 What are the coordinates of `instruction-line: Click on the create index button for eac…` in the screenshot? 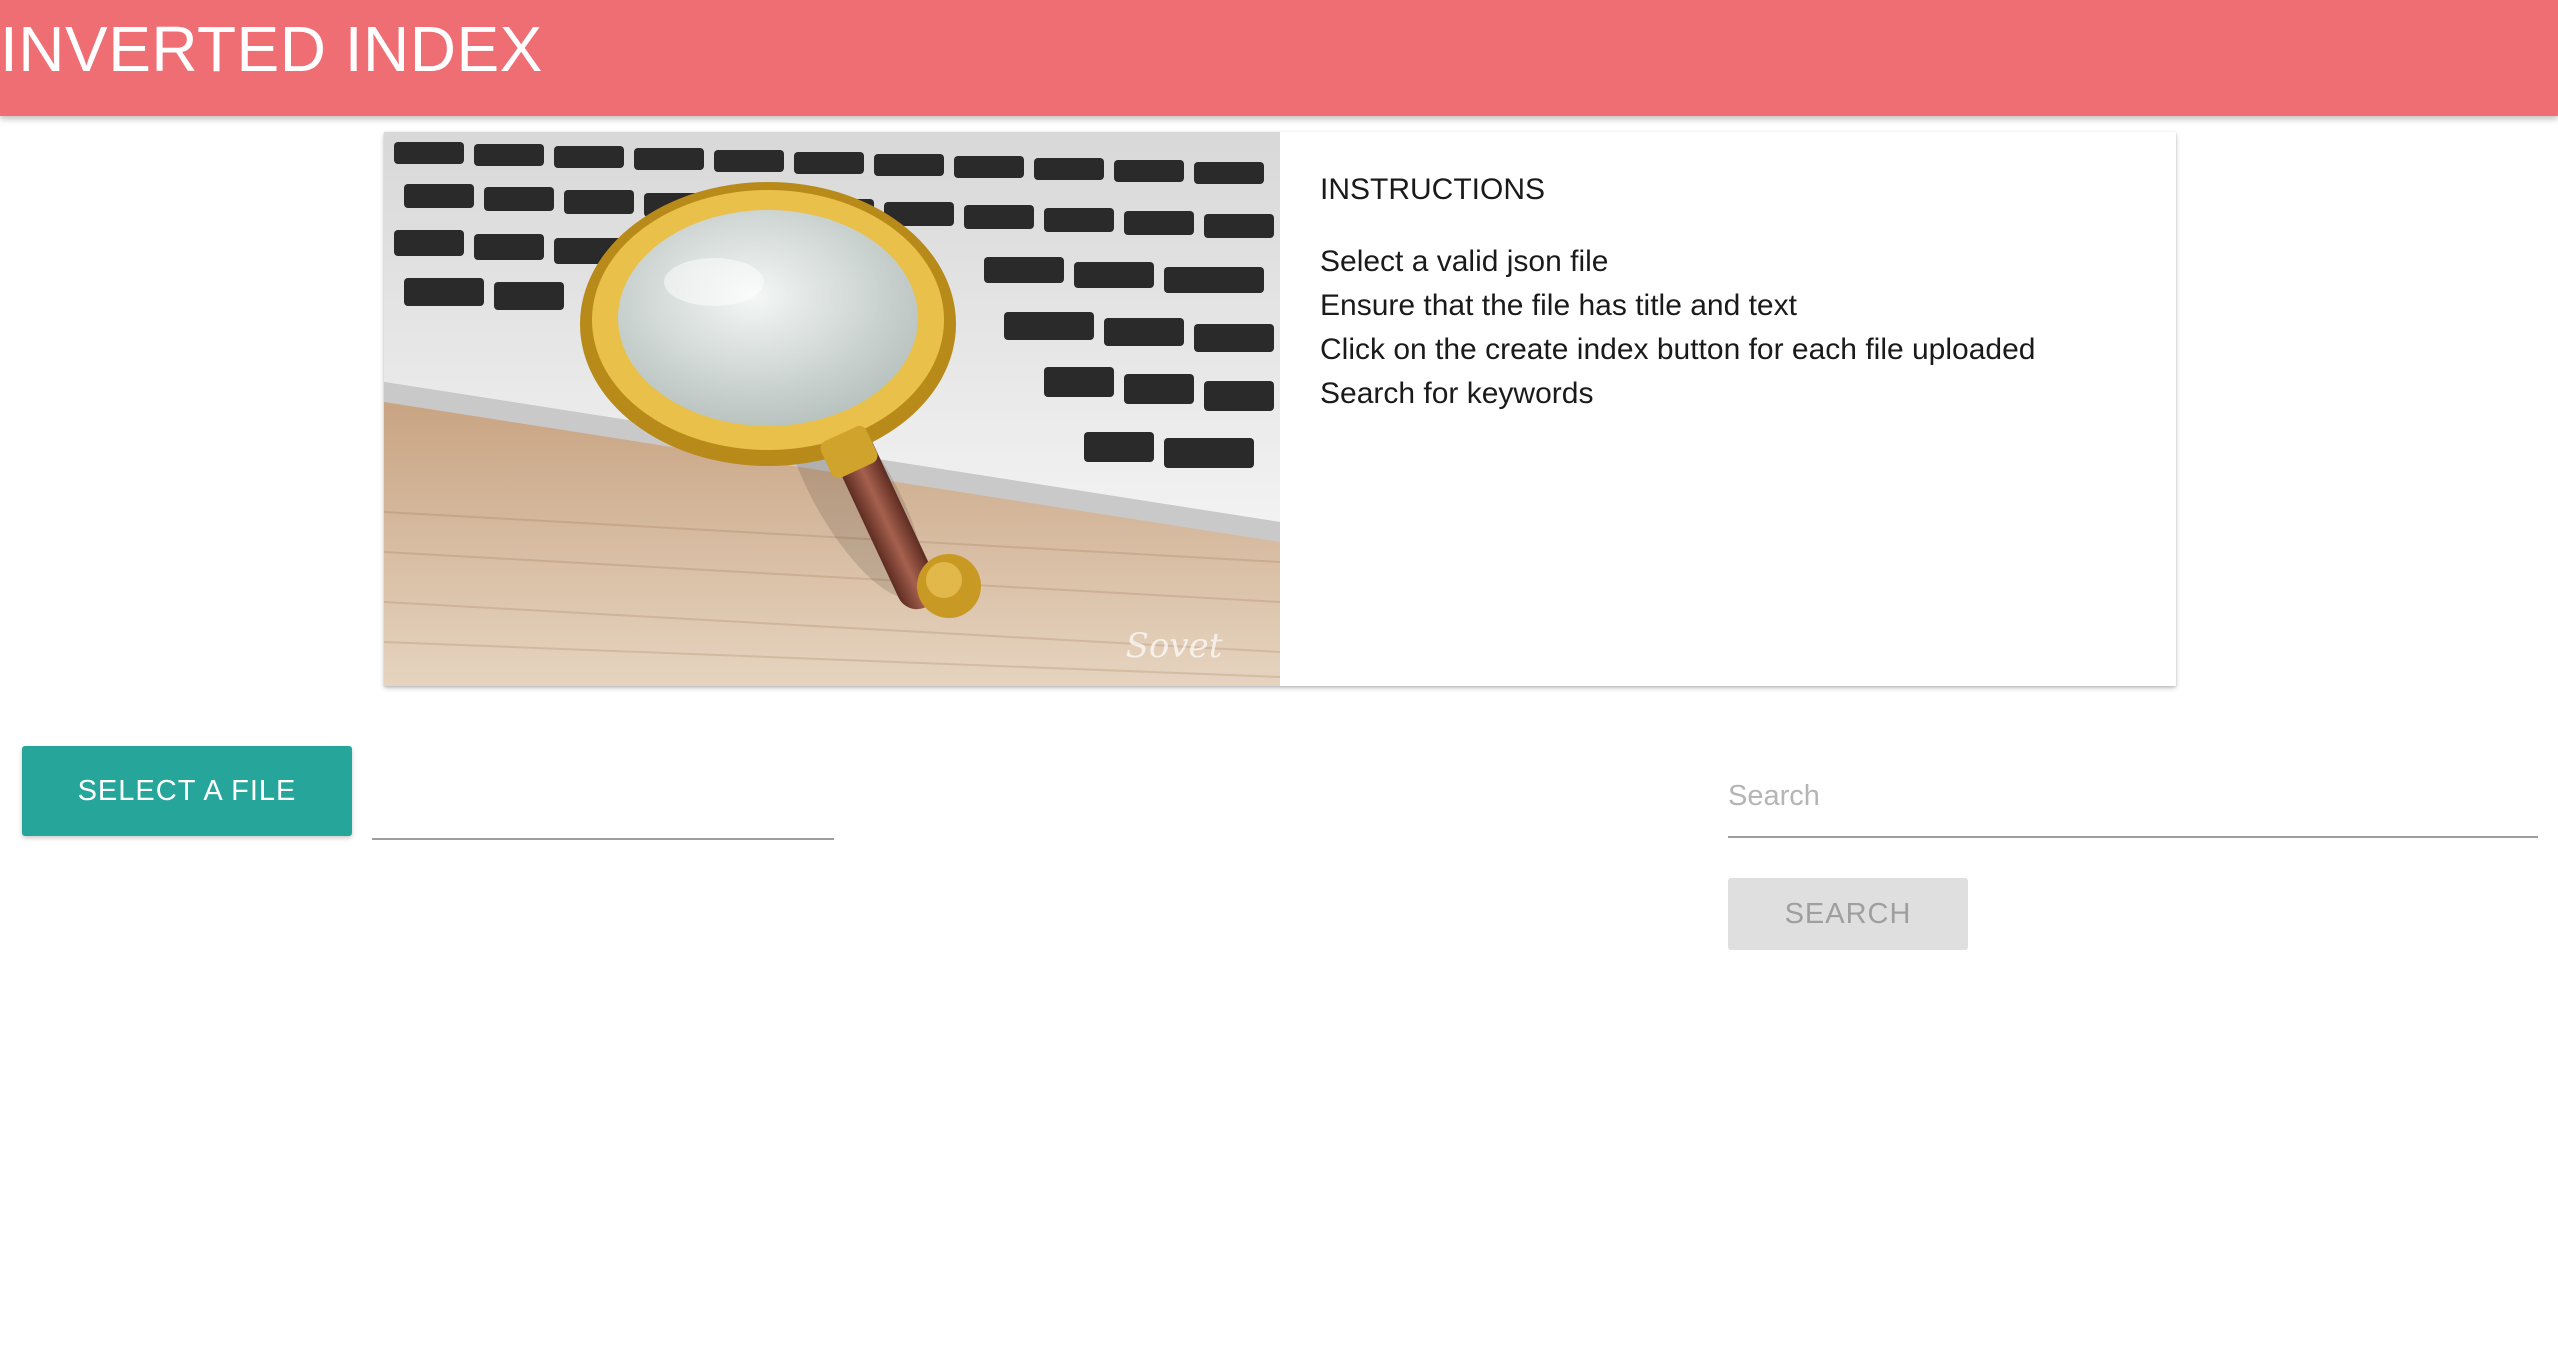 It's located at (1678, 349).